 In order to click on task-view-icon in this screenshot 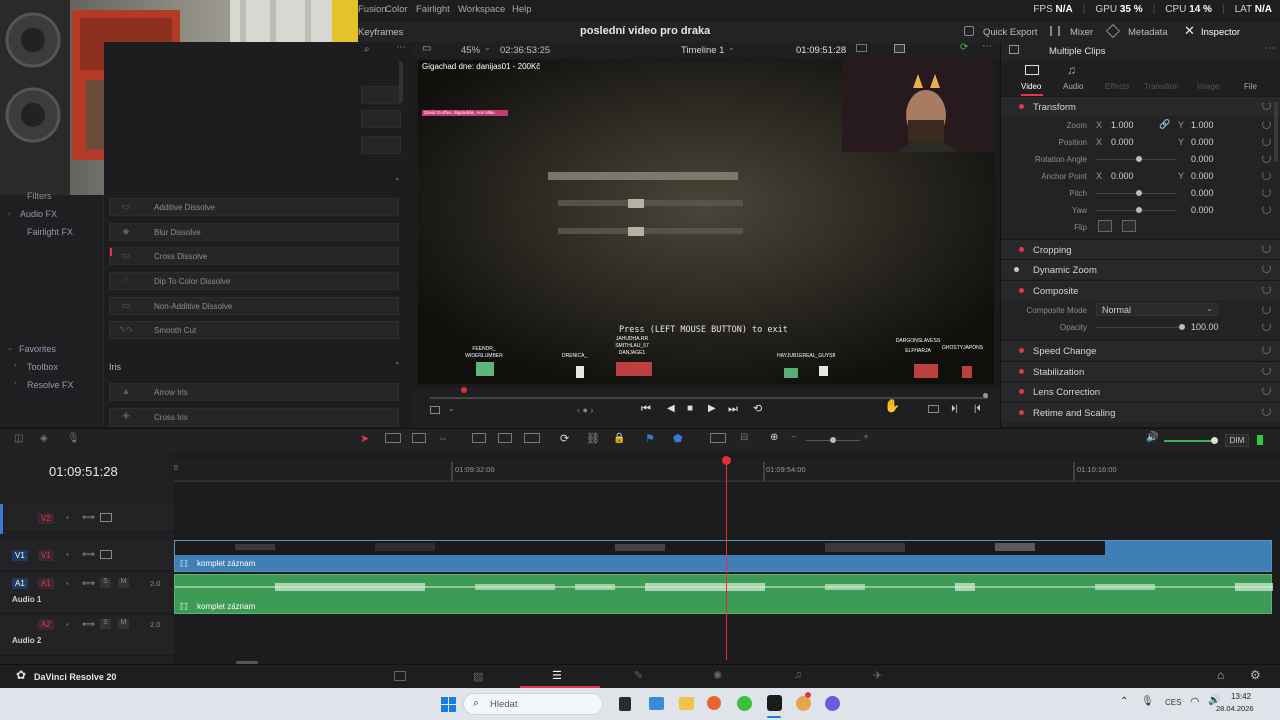, I will do `click(625, 704)`.